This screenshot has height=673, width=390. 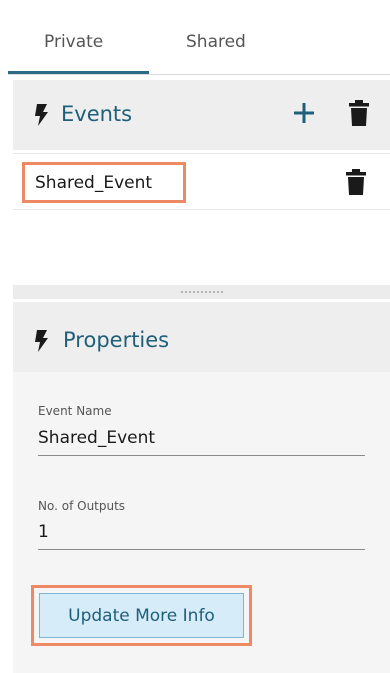 What do you see at coordinates (94, 183) in the screenshot?
I see `event-item-name: Shared_Event` at bounding box center [94, 183].